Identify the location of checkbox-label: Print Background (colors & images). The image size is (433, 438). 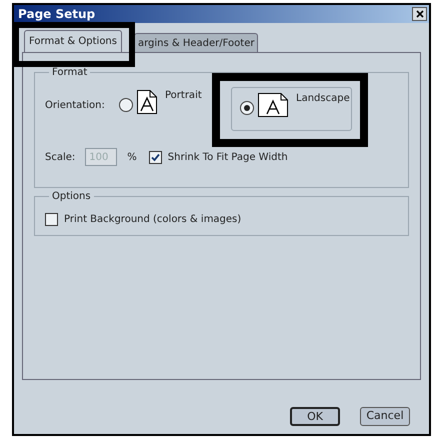
(153, 219).